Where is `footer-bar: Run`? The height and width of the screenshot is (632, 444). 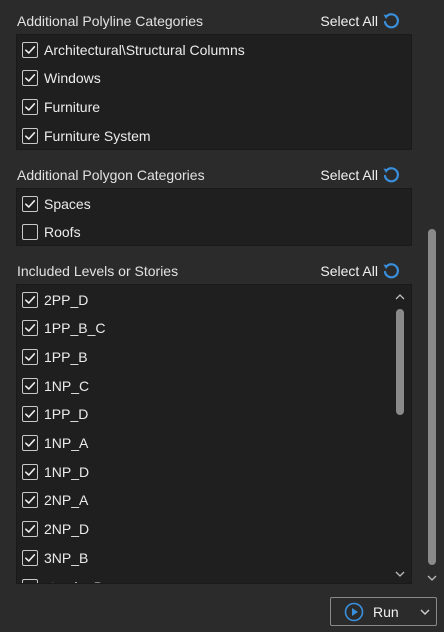 footer-bar: Run is located at coordinates (222, 613).